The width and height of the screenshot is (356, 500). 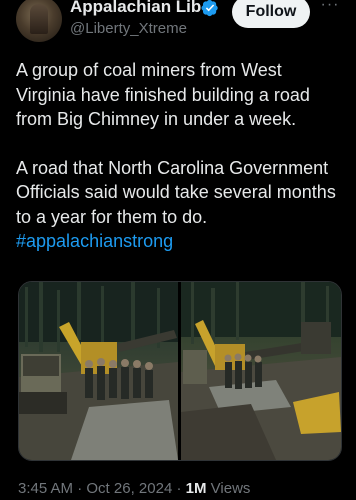 What do you see at coordinates (94, 241) in the screenshot?
I see `hashtag-link: #appalachianstrong` at bounding box center [94, 241].